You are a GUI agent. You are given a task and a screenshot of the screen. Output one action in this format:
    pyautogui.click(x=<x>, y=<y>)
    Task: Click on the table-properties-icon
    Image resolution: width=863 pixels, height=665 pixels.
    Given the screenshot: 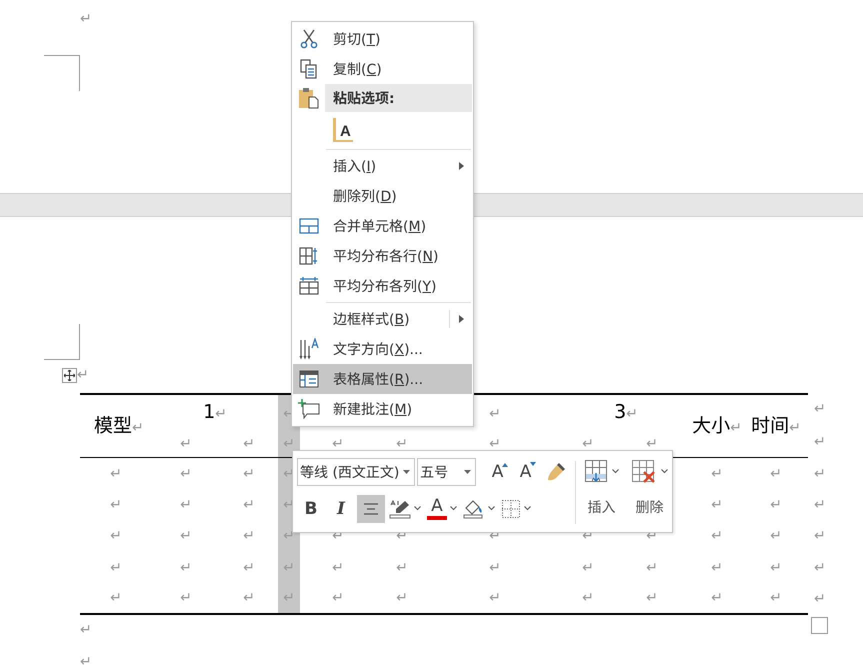 What is the action you would take?
    pyautogui.click(x=309, y=379)
    